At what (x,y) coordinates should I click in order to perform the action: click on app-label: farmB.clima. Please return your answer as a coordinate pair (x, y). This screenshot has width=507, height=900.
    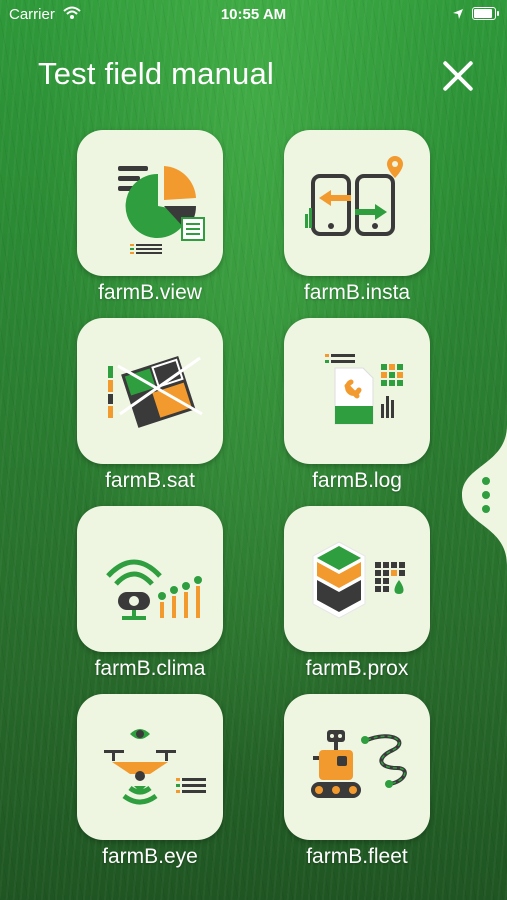
    Looking at the image, I should click on (150, 668).